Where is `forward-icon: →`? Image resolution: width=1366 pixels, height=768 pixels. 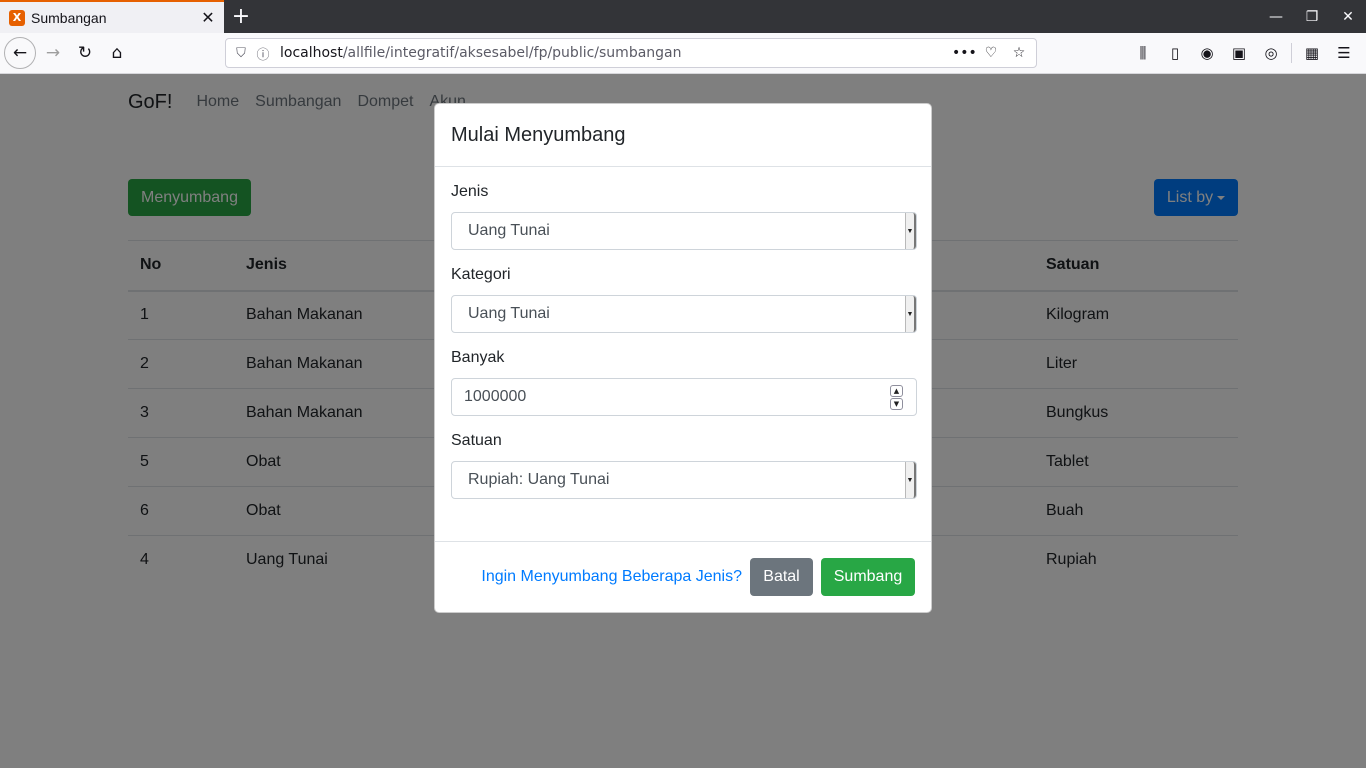 forward-icon: → is located at coordinates (53, 53).